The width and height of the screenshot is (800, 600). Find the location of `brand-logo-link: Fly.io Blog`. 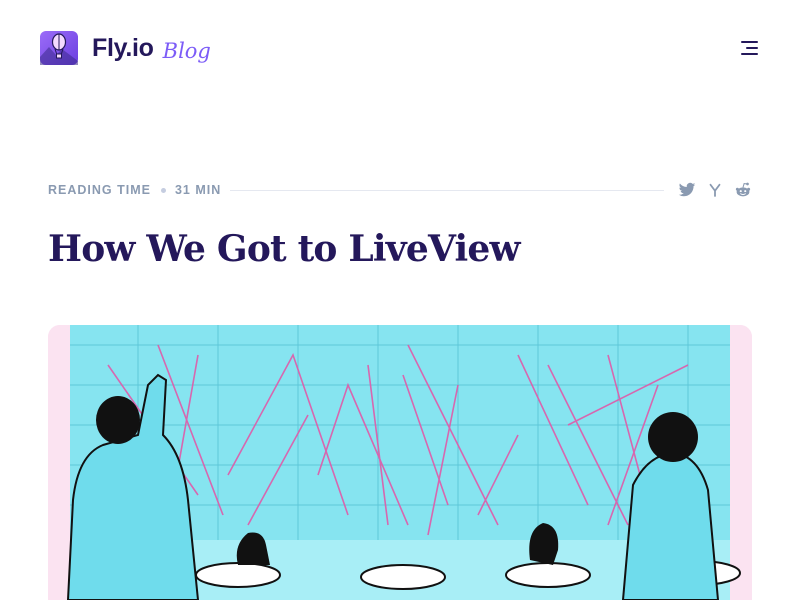

brand-logo-link: Fly.io Blog is located at coordinates (125, 48).